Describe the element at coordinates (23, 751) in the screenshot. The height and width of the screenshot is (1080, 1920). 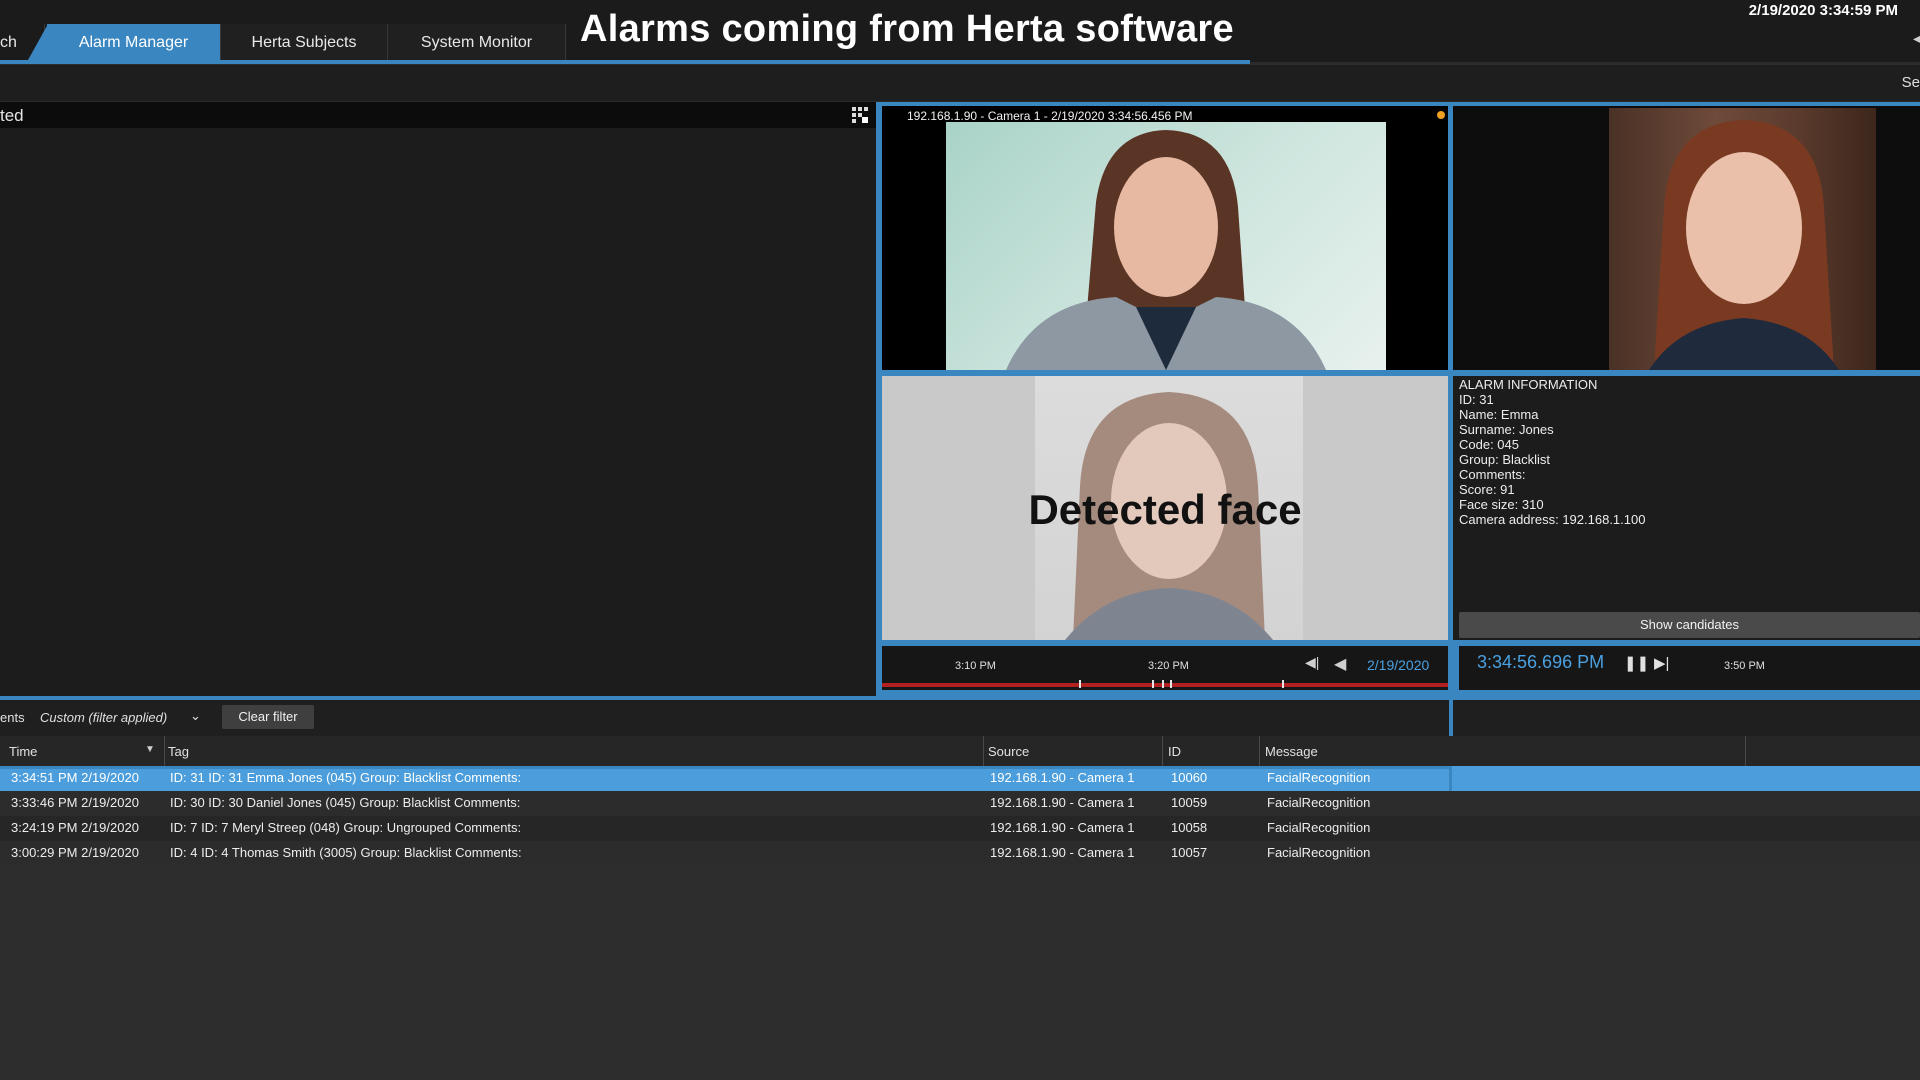
I see `column-header-time: Time` at that location.